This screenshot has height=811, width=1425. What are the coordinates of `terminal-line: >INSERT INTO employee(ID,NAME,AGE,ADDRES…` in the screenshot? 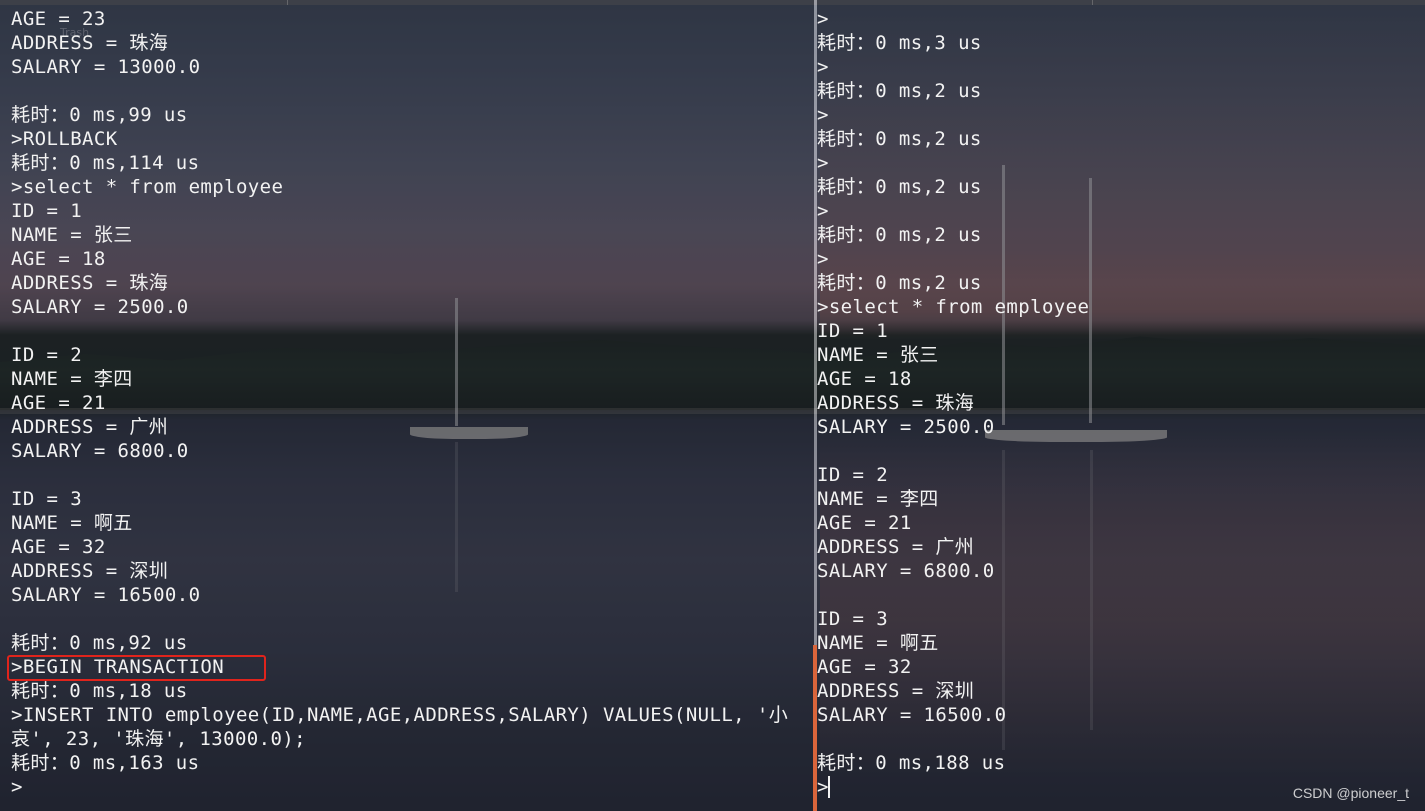 It's located at (400, 715).